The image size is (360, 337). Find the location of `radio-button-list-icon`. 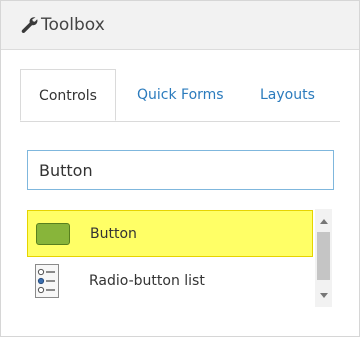

radio-button-list-icon is located at coordinates (47, 281).